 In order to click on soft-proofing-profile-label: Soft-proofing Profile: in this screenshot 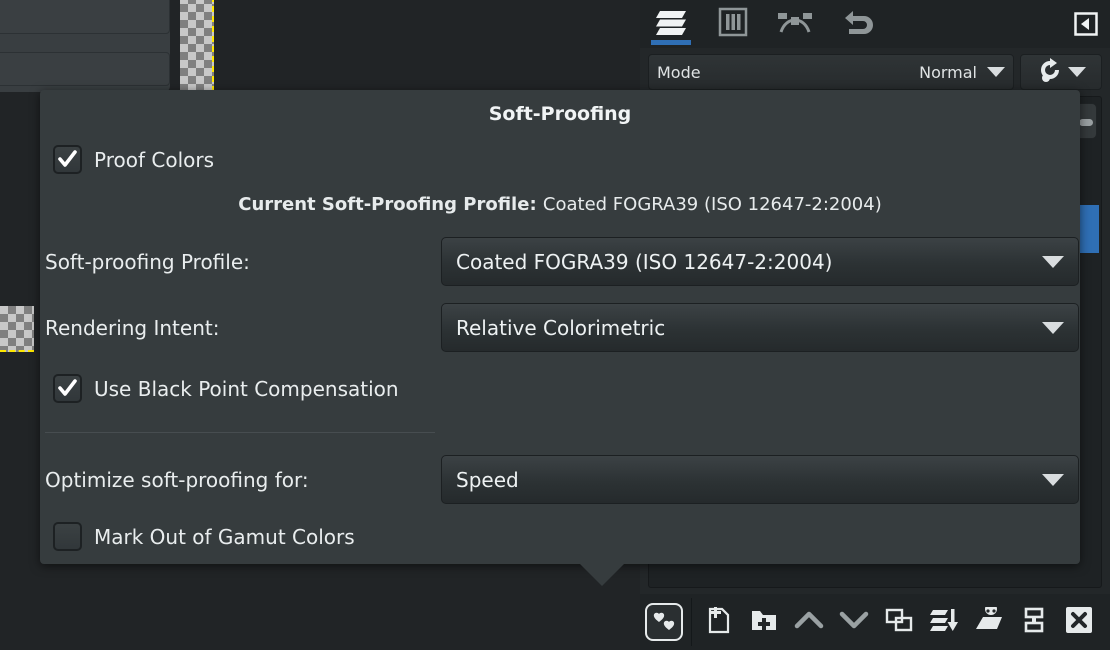, I will do `click(147, 261)`.